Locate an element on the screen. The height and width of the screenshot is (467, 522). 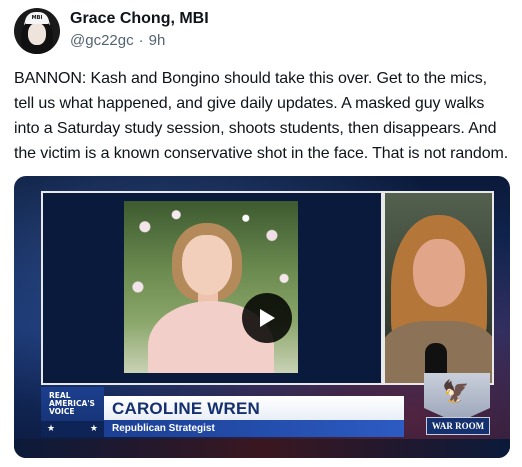
author-avatar: MBI is located at coordinates (37, 31).